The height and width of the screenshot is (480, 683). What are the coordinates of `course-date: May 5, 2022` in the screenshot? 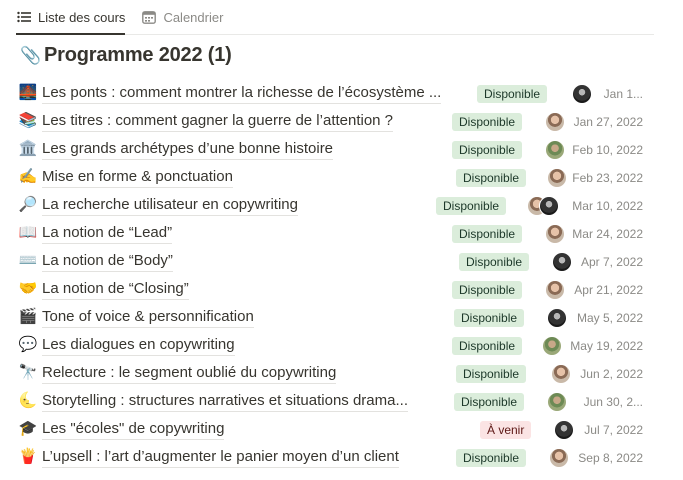 It's located at (609, 318).